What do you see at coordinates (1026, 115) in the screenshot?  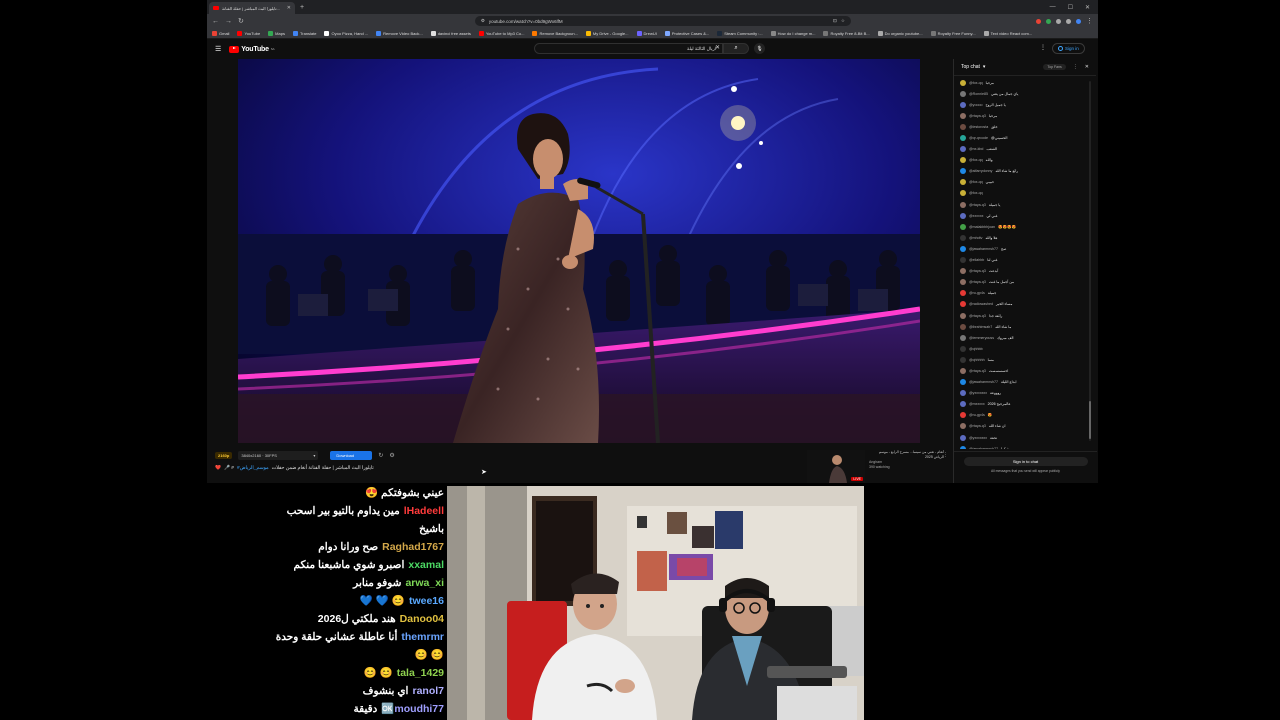 I see `chat-message: @rtaya-q3 مرحبا` at bounding box center [1026, 115].